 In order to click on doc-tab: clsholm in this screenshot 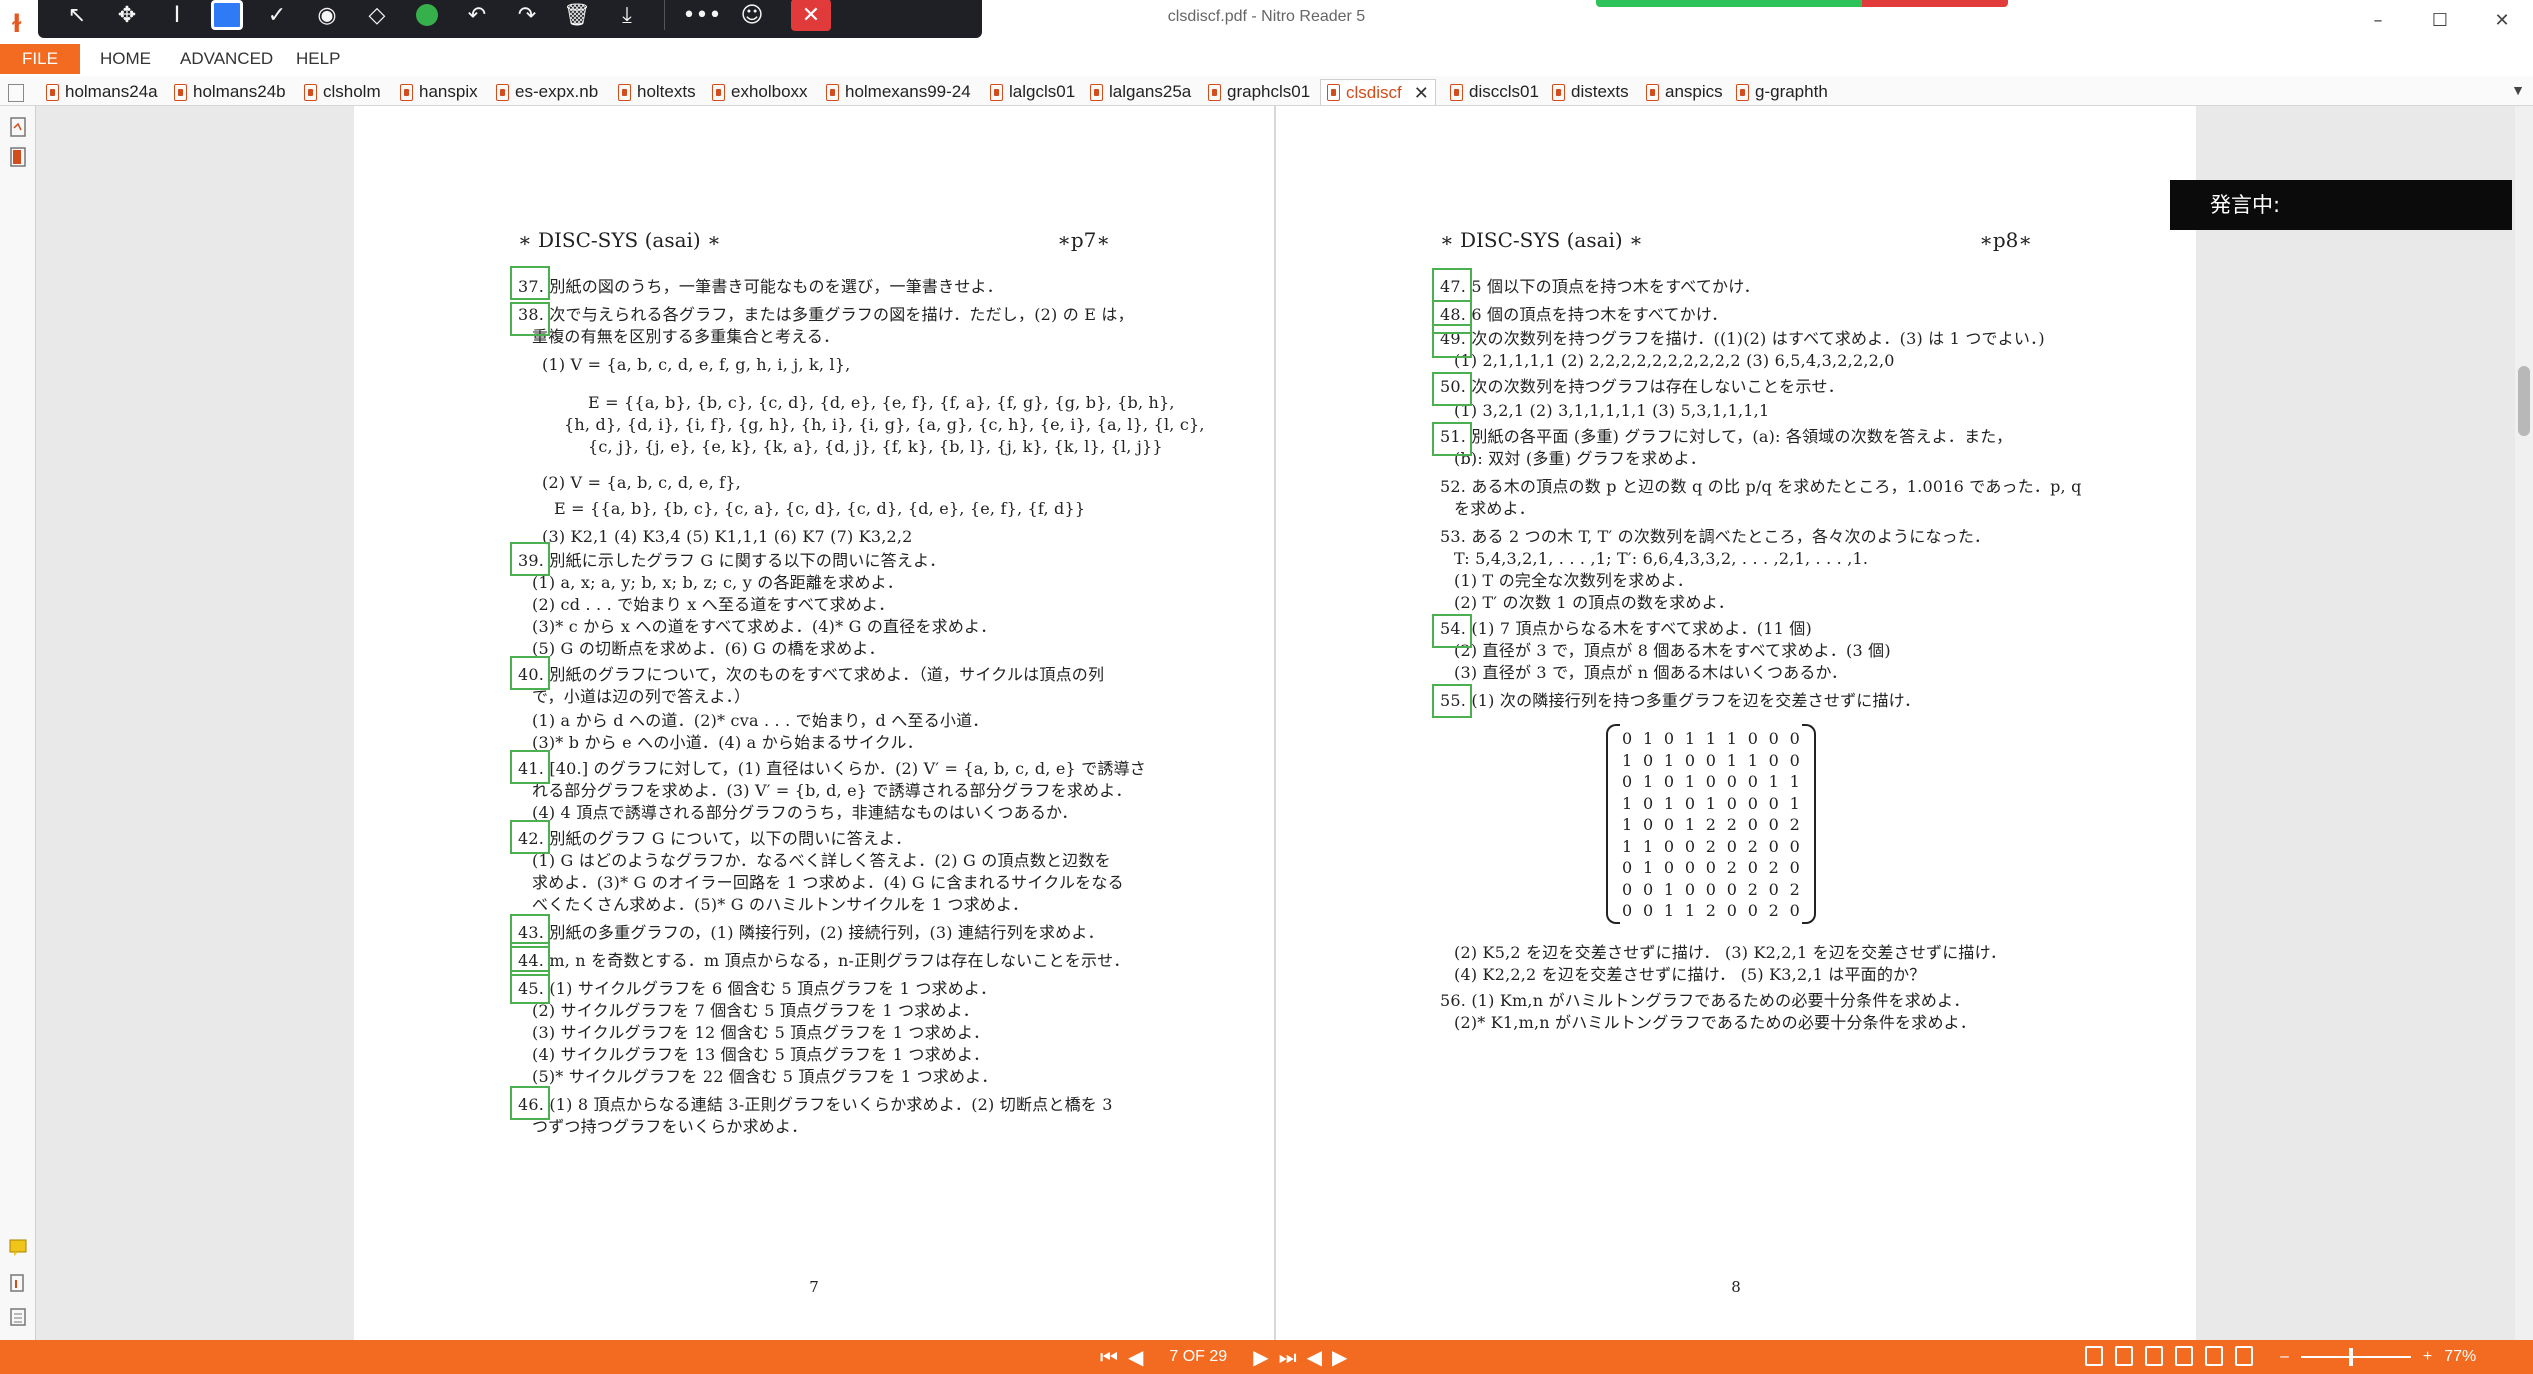, I will do `click(342, 92)`.